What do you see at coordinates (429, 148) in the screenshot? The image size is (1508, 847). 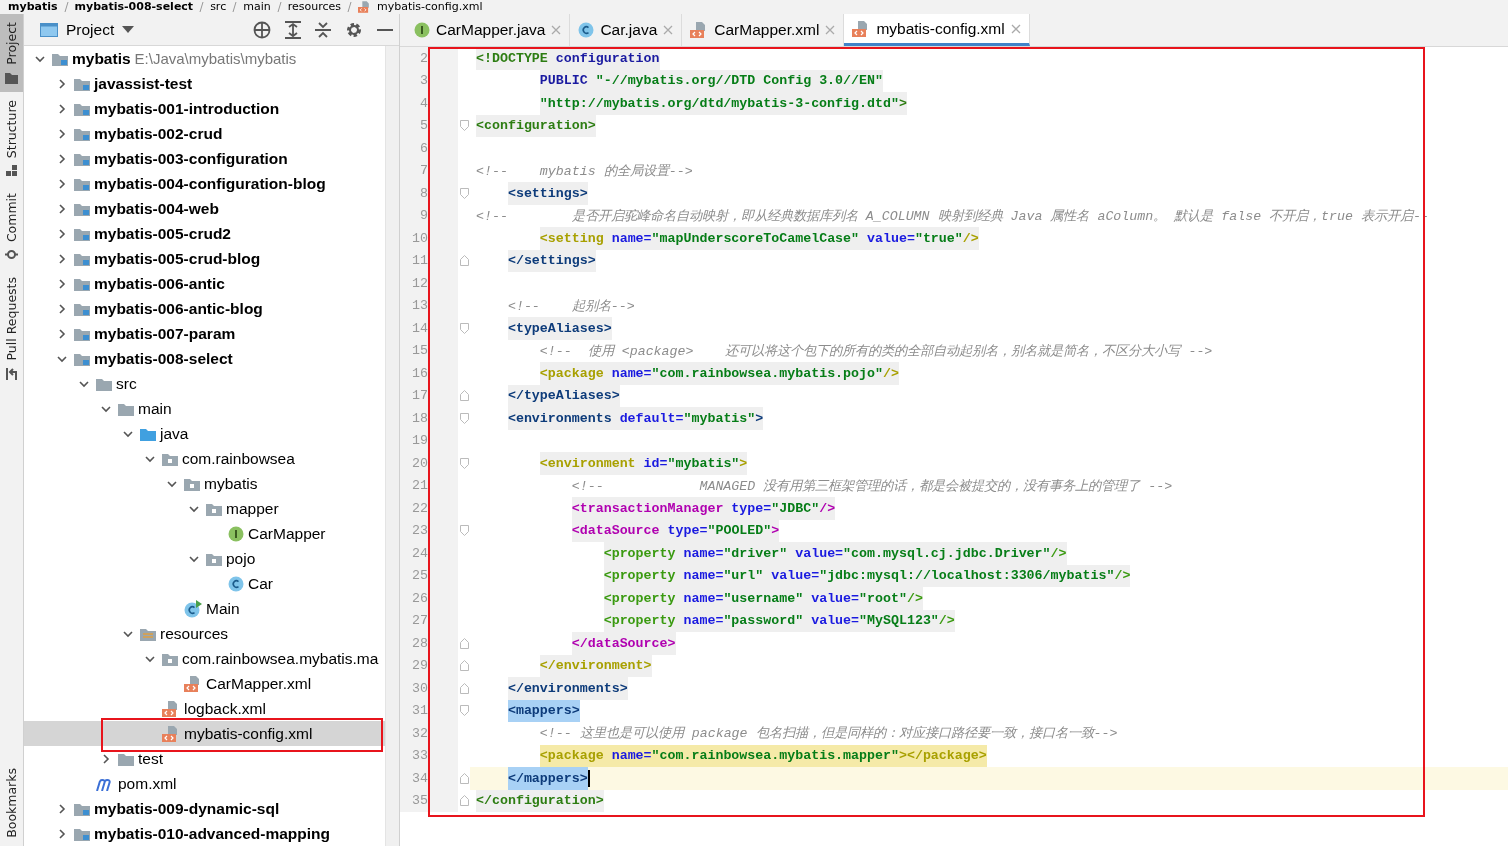 I see `line-number: 6` at bounding box center [429, 148].